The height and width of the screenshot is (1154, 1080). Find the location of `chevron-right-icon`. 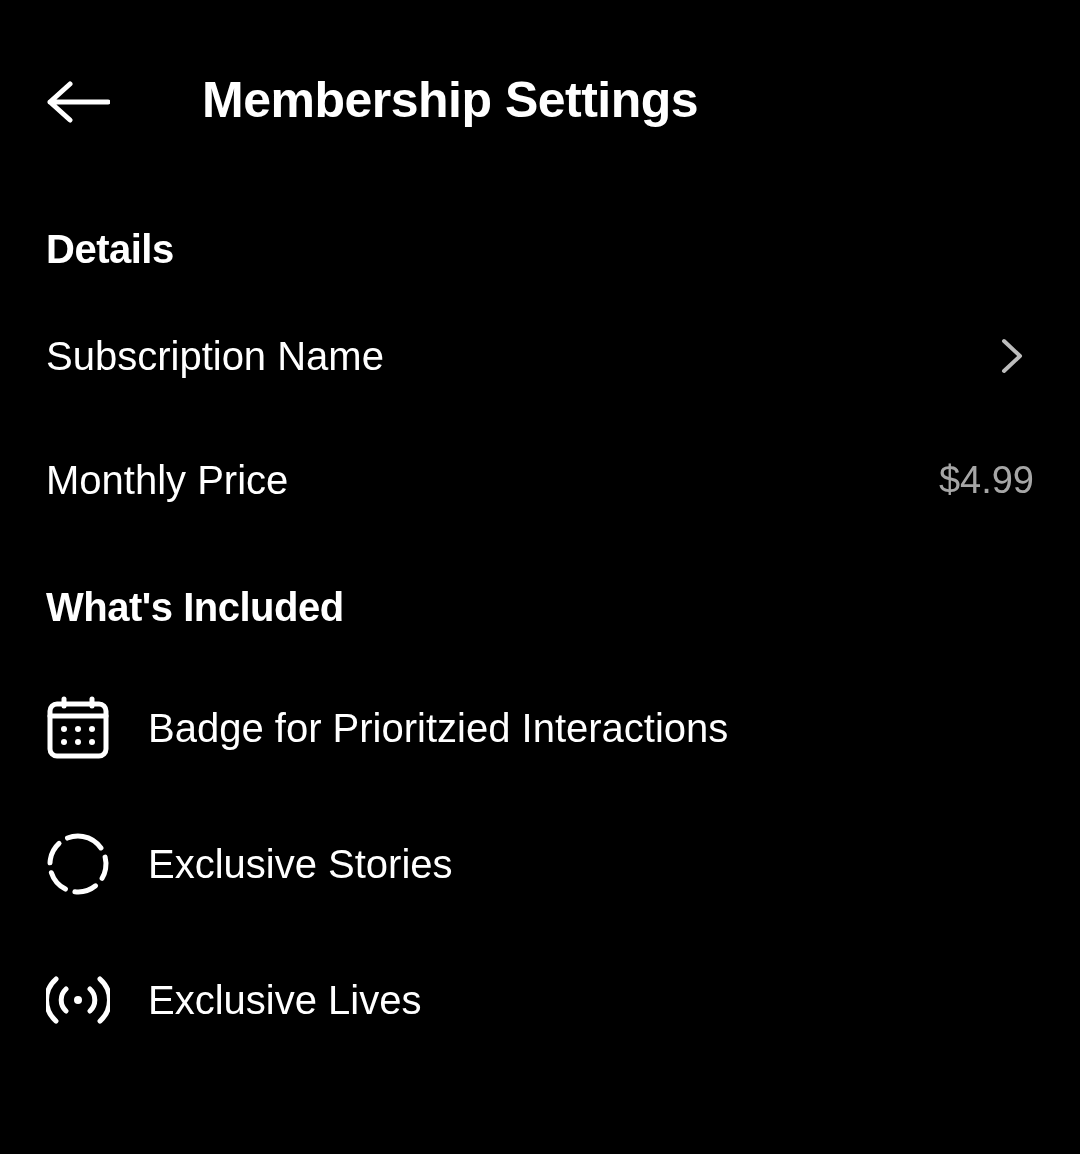

chevron-right-icon is located at coordinates (1012, 356).